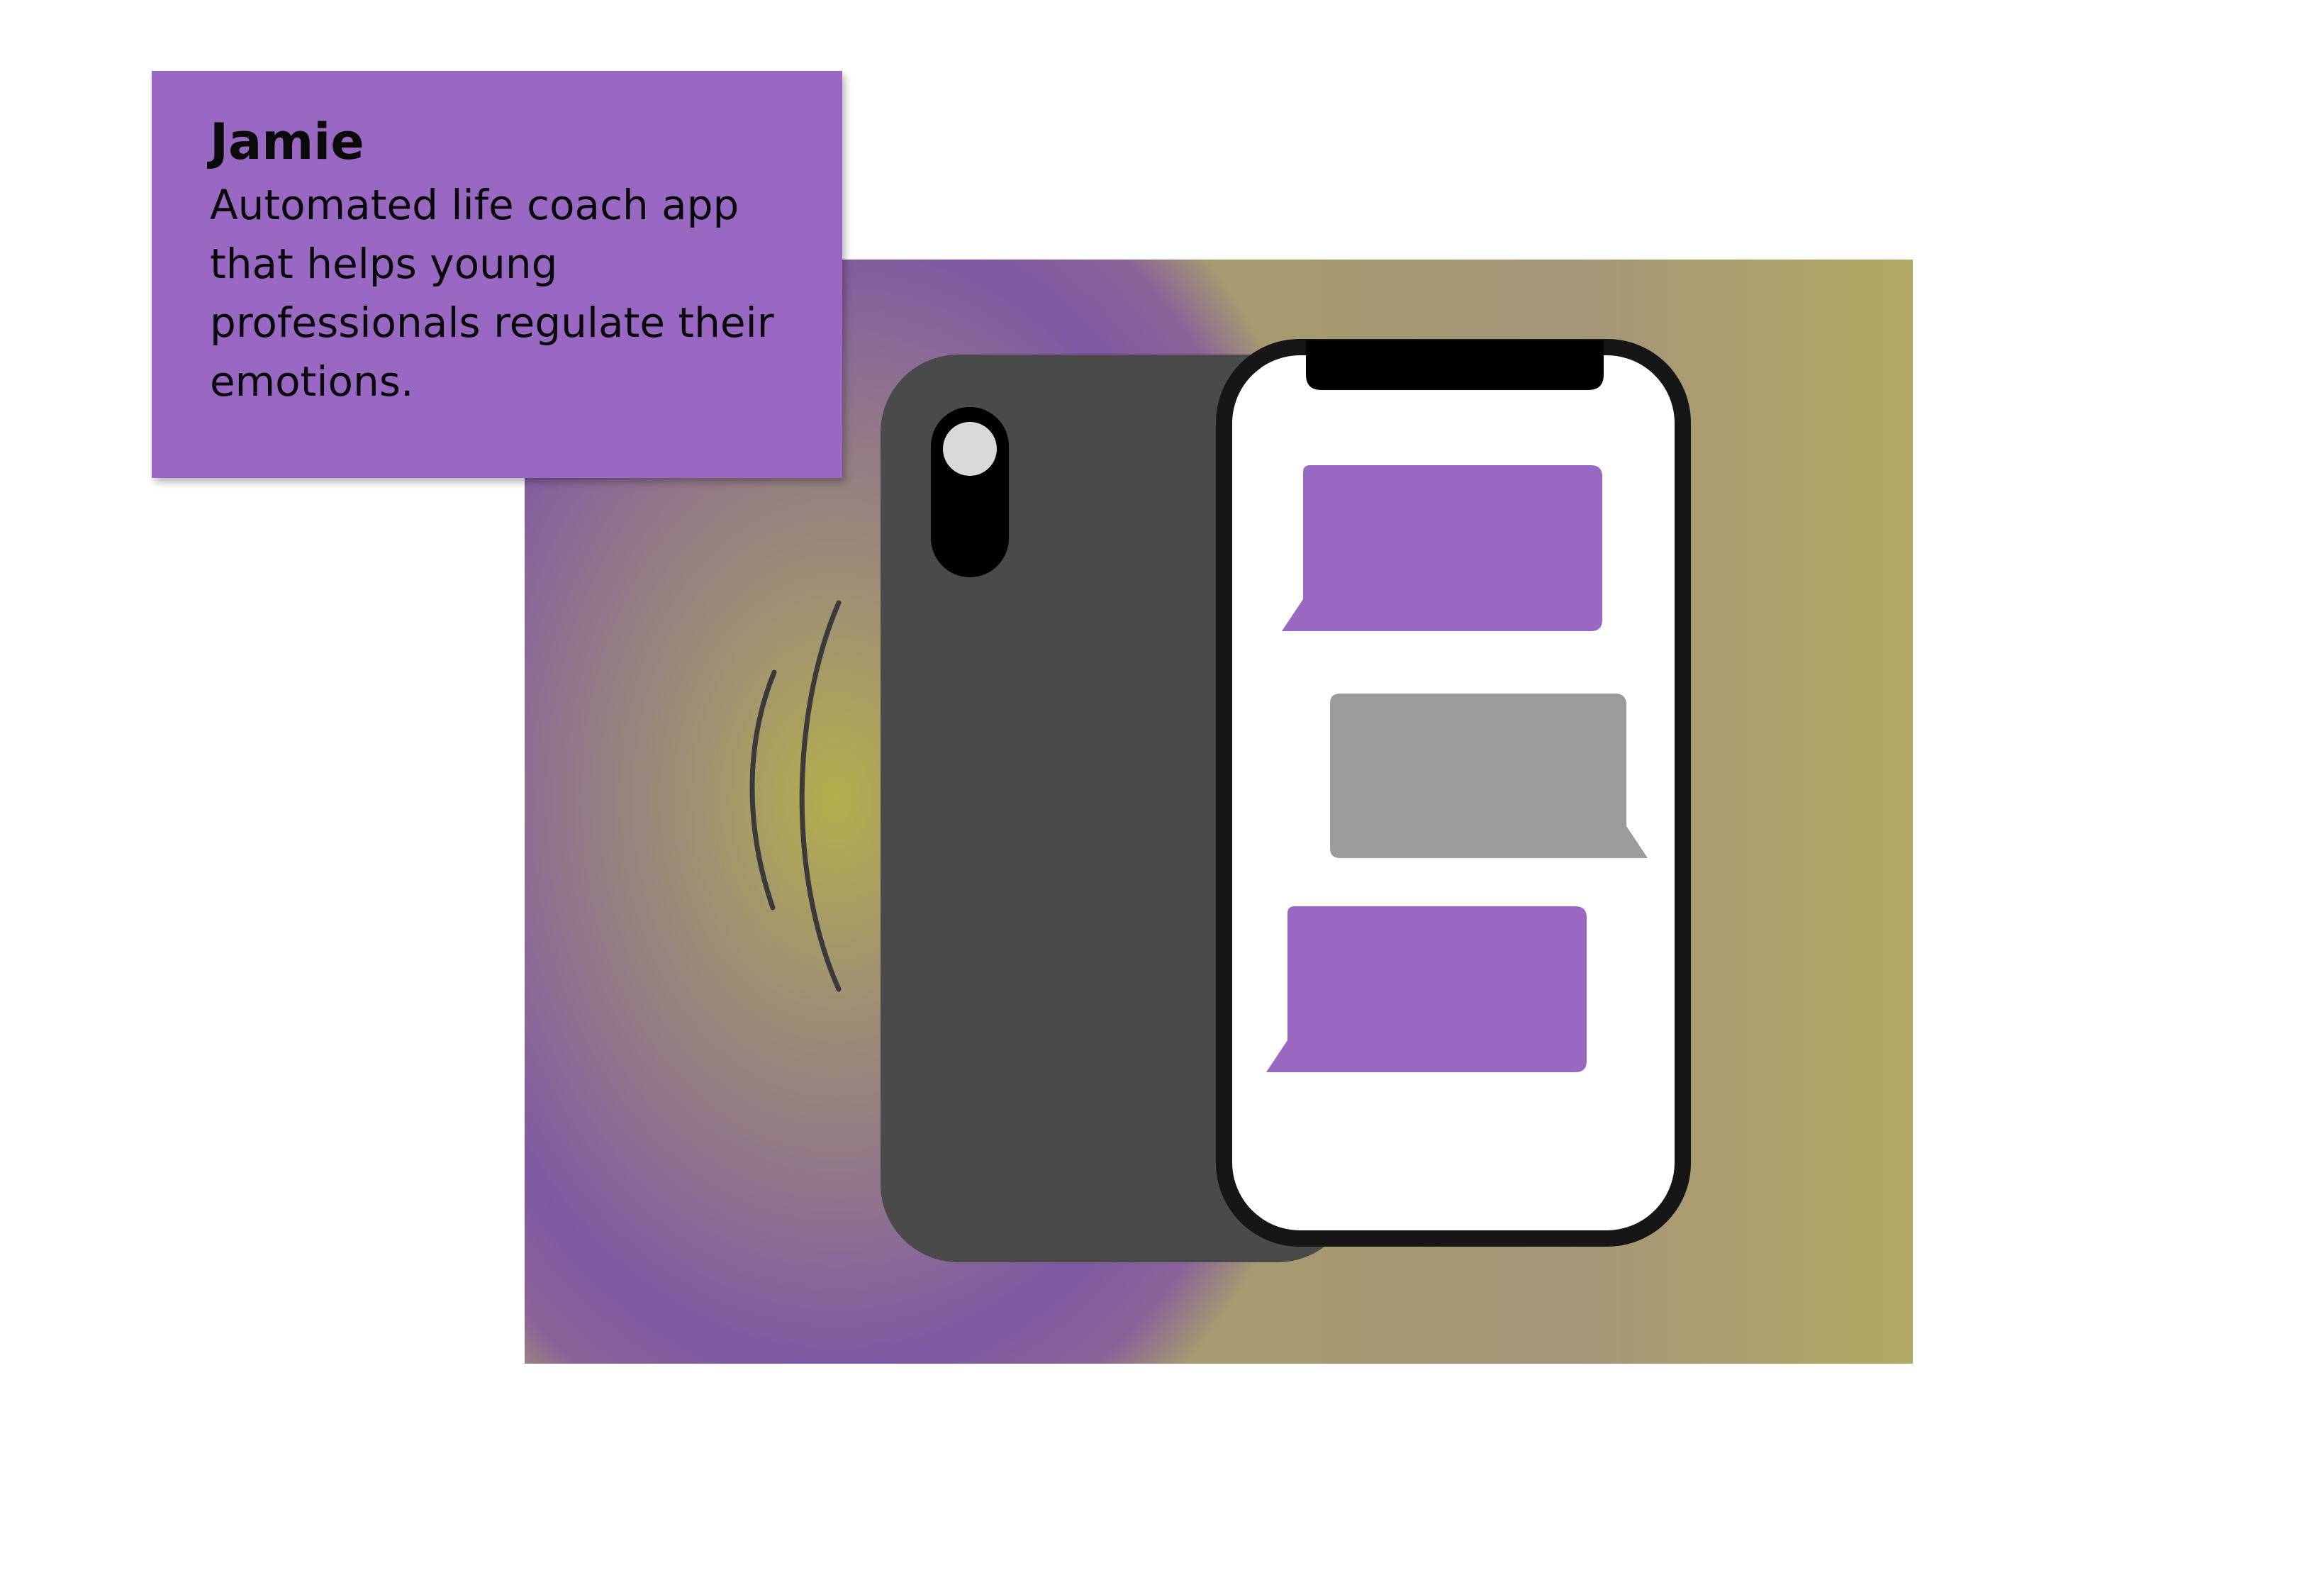  What do you see at coordinates (287, 142) in the screenshot?
I see `card-title: Jamie` at bounding box center [287, 142].